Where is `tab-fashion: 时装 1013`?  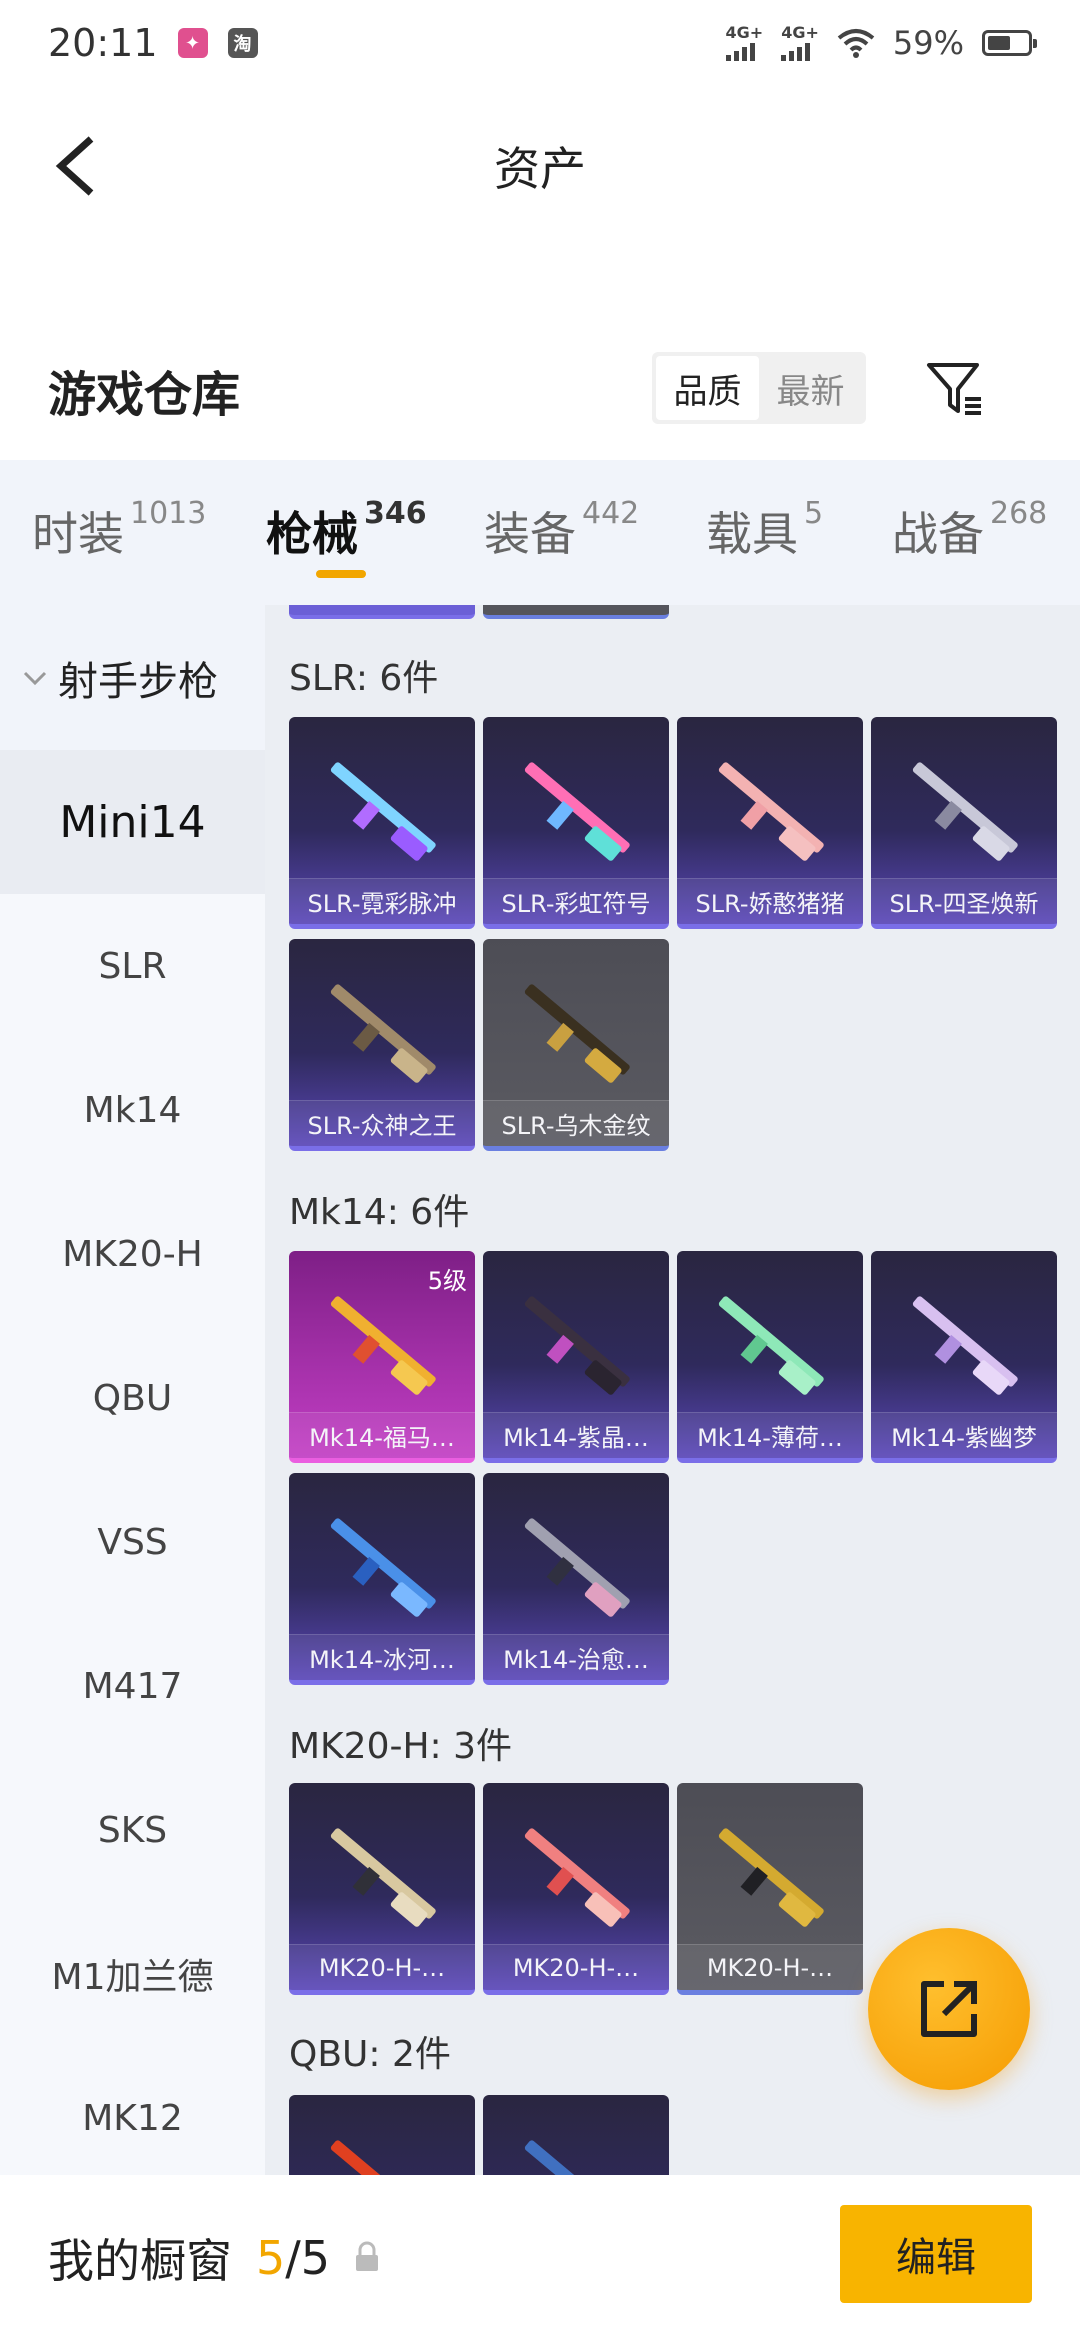 tab-fashion: 时装 1013 is located at coordinates (119, 530).